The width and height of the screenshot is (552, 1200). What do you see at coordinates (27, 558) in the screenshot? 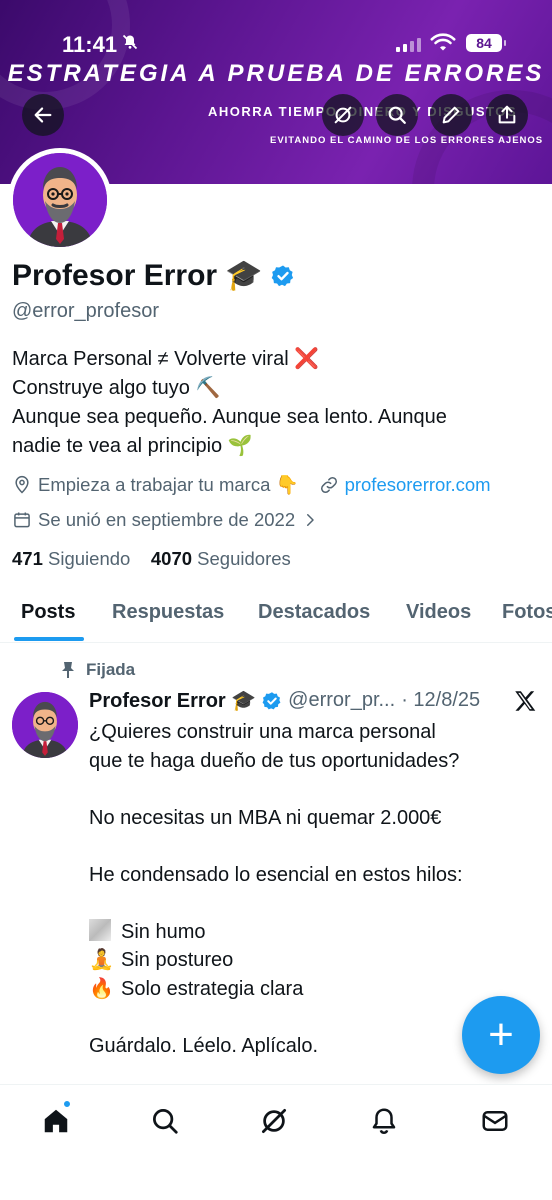
I see `following-count: 471` at bounding box center [27, 558].